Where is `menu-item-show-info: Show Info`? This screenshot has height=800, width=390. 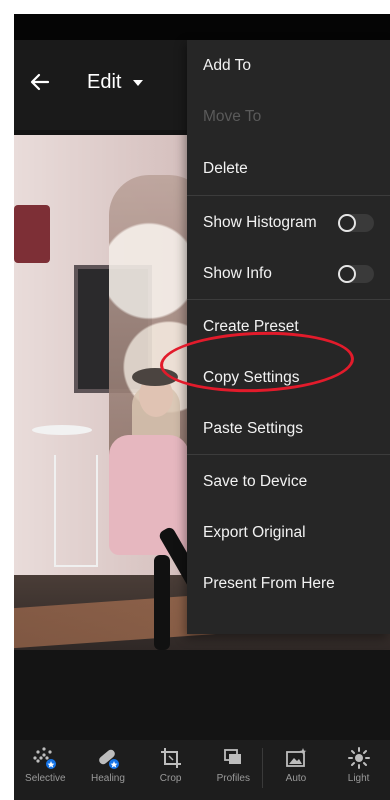 menu-item-show-info: Show Info is located at coordinates (288, 273).